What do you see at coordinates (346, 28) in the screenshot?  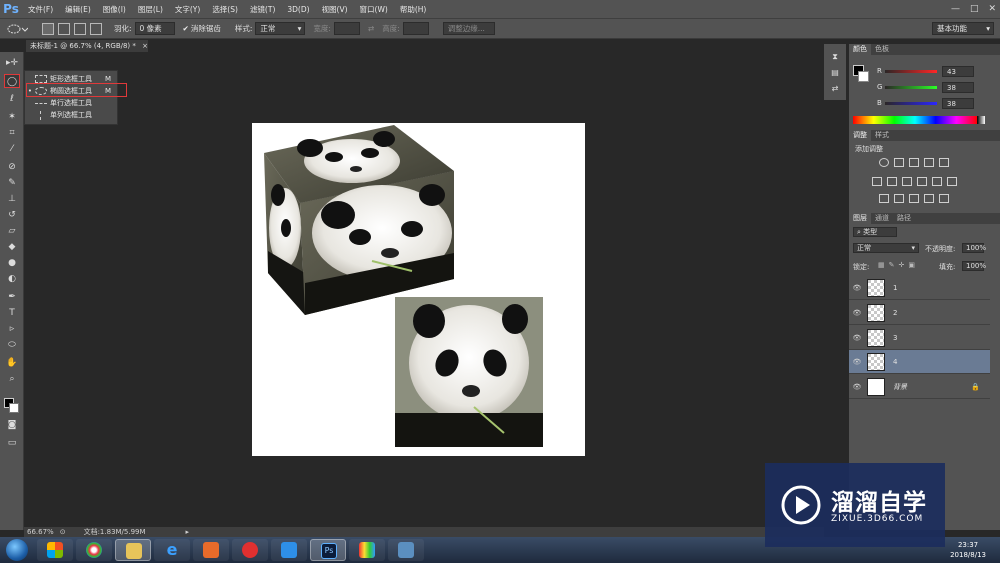 I see `width-input` at bounding box center [346, 28].